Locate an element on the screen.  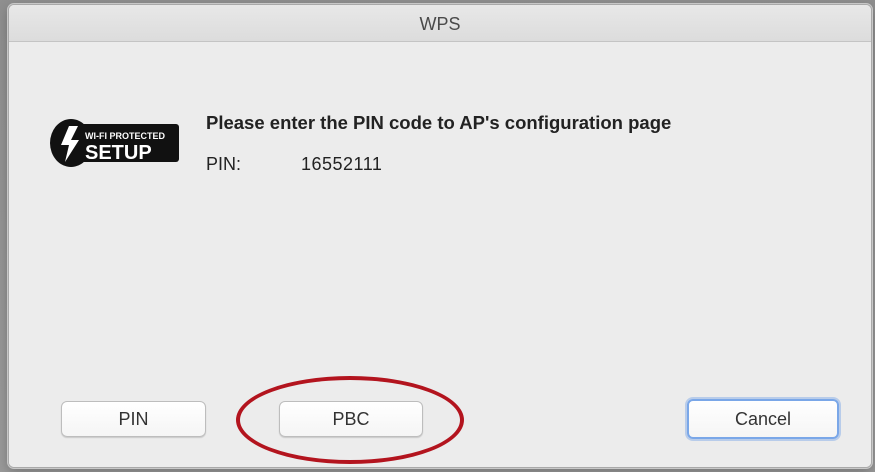
pbc-button: PBC is located at coordinates (351, 419).